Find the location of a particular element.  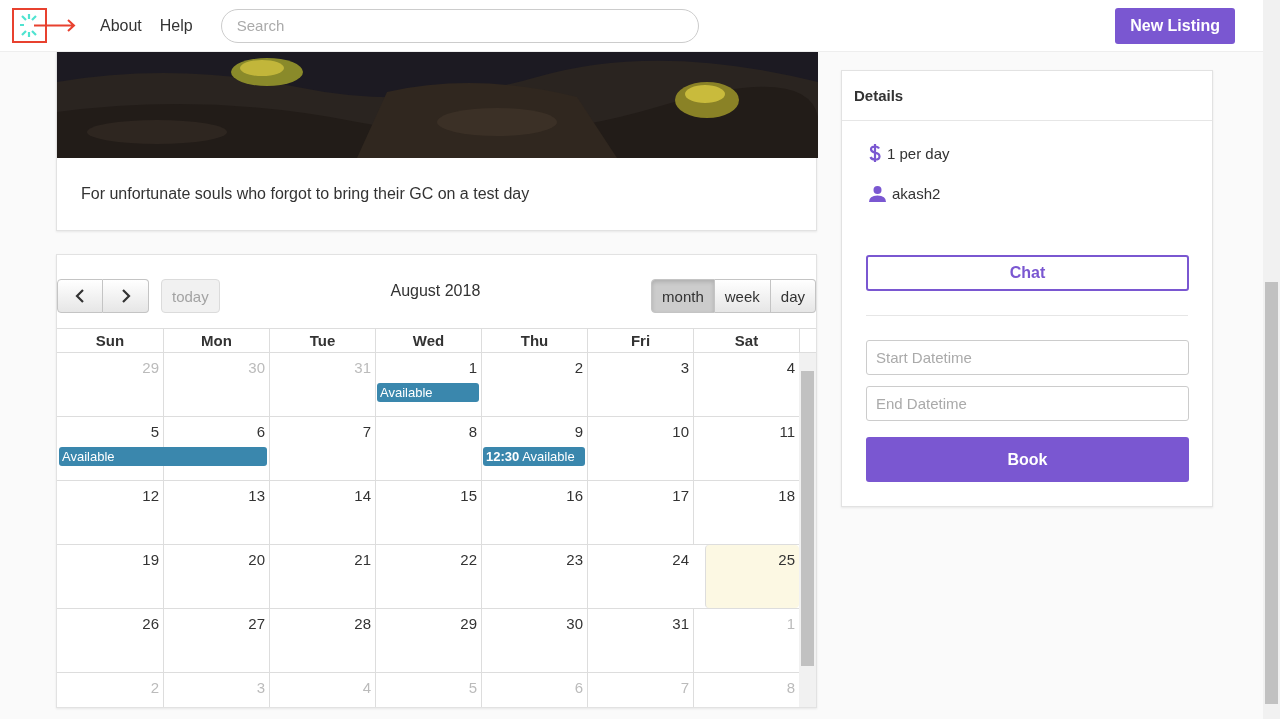

search-field: Search is located at coordinates (459, 25).